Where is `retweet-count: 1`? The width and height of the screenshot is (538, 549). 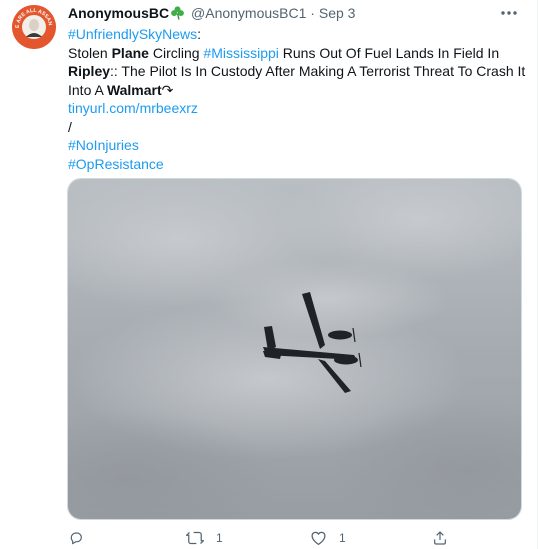 retweet-count: 1 is located at coordinates (219, 538).